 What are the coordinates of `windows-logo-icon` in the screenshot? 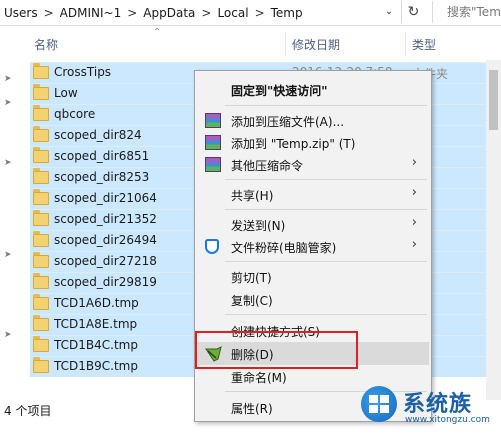 It's located at (379, 404).